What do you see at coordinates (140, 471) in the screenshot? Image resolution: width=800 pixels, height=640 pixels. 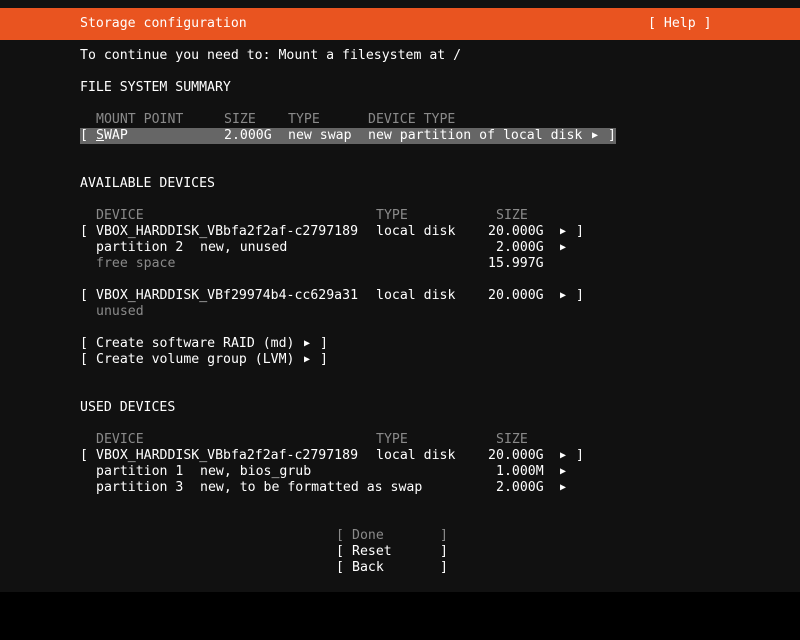 I see `partition-label: partition 1` at bounding box center [140, 471].